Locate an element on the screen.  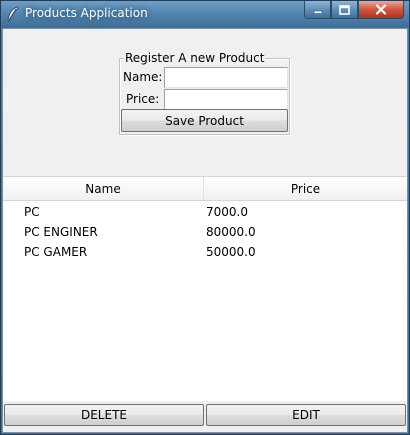
close-icon is located at coordinates (381, 9).